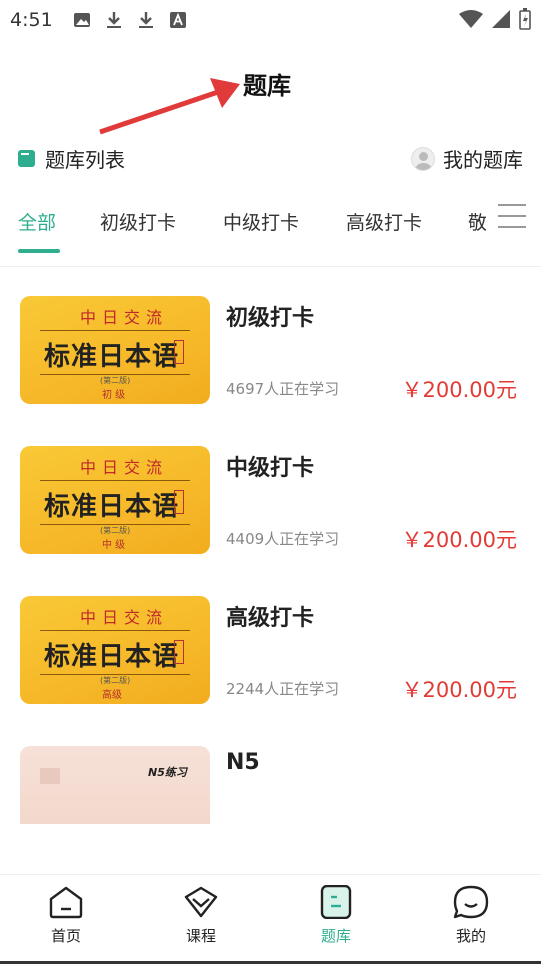  Describe the element at coordinates (270, 266) in the screenshot. I see `divider` at that location.